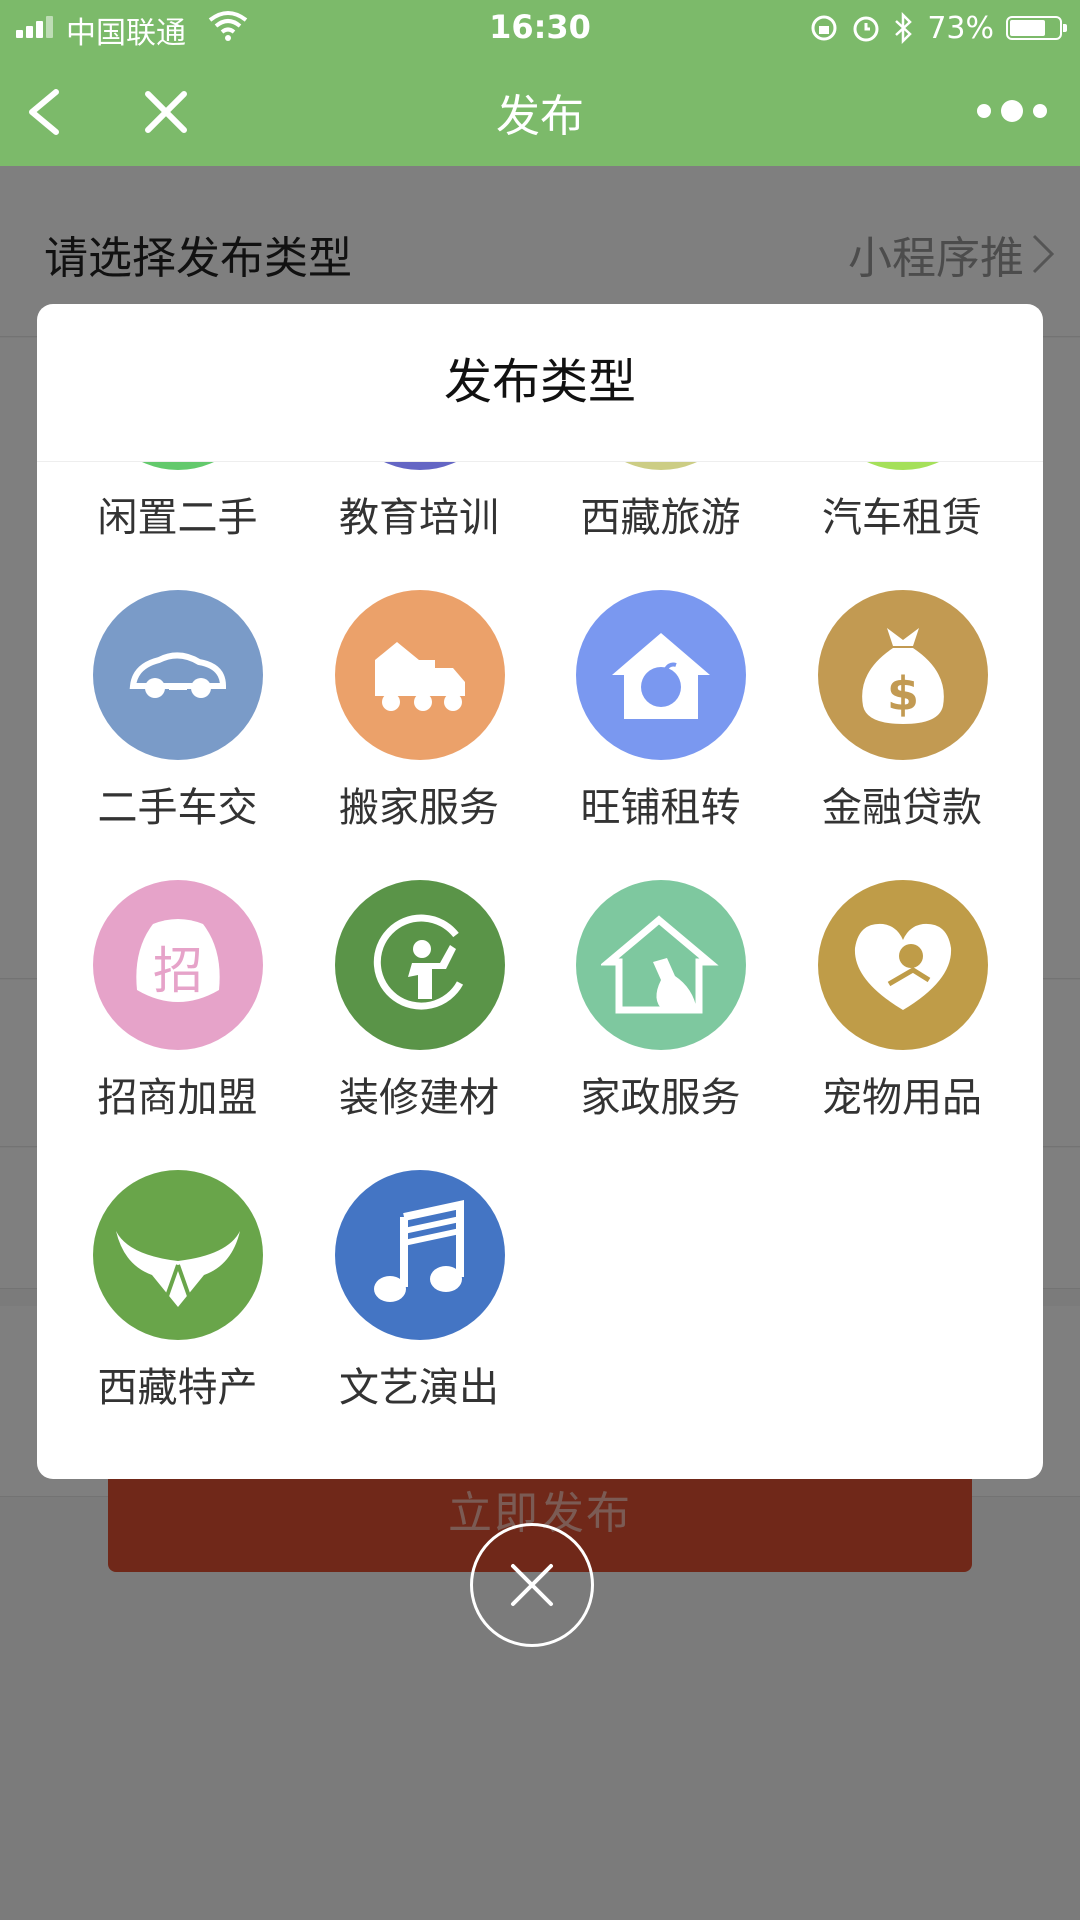  What do you see at coordinates (902, 518) in the screenshot?
I see `category-label: 汽车租赁` at bounding box center [902, 518].